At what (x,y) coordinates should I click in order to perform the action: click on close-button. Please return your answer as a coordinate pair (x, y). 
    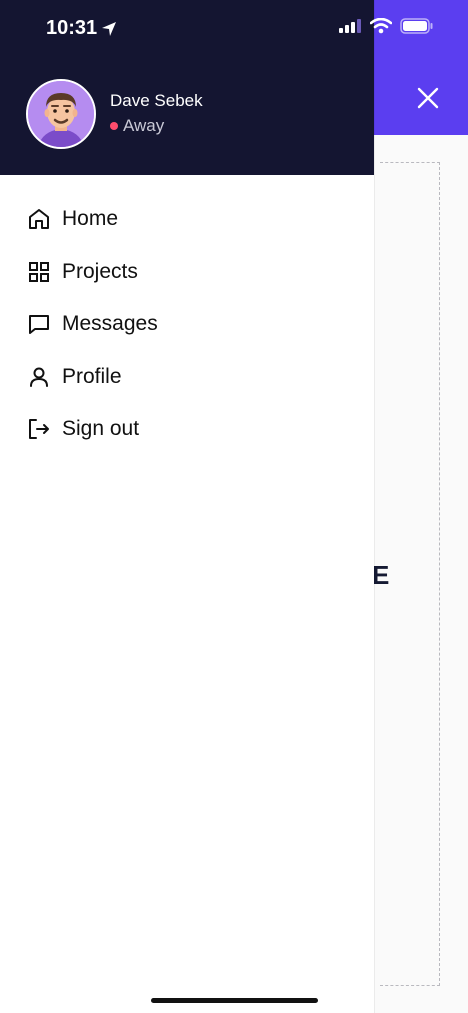
    Looking at the image, I should click on (428, 98).